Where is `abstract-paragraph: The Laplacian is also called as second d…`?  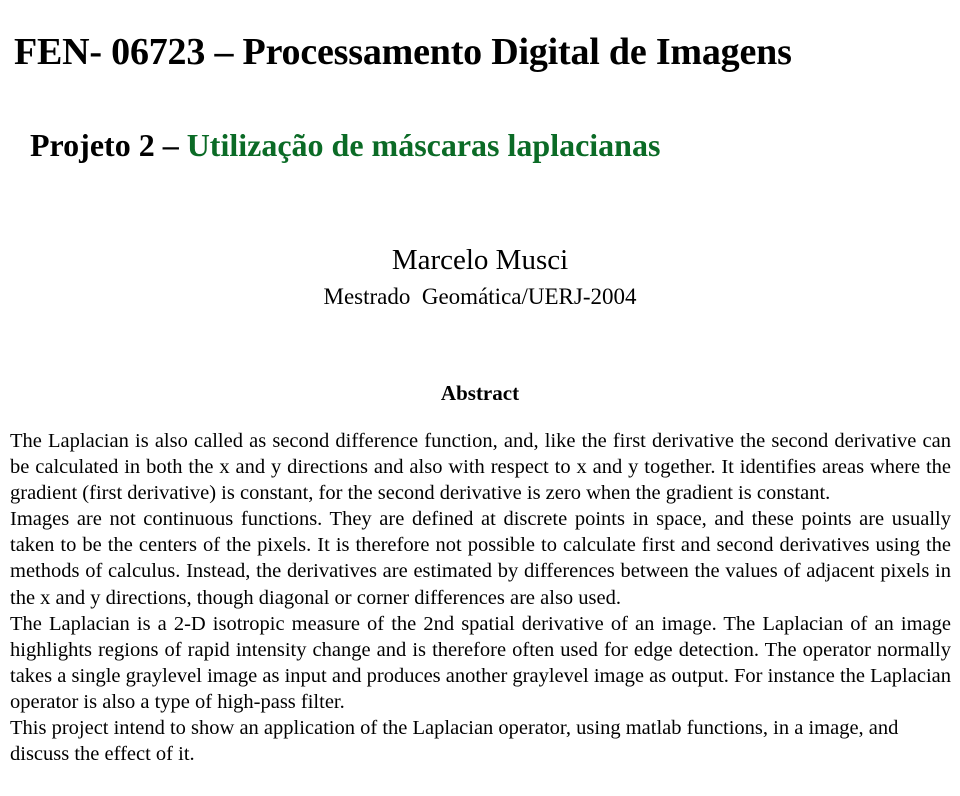
abstract-paragraph: The Laplacian is also called as second d… is located at coordinates (480, 467).